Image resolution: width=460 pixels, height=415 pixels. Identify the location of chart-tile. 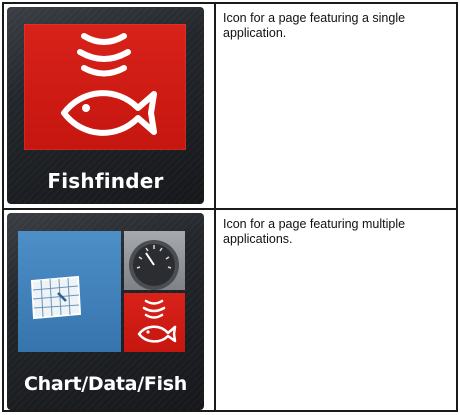
(69, 291).